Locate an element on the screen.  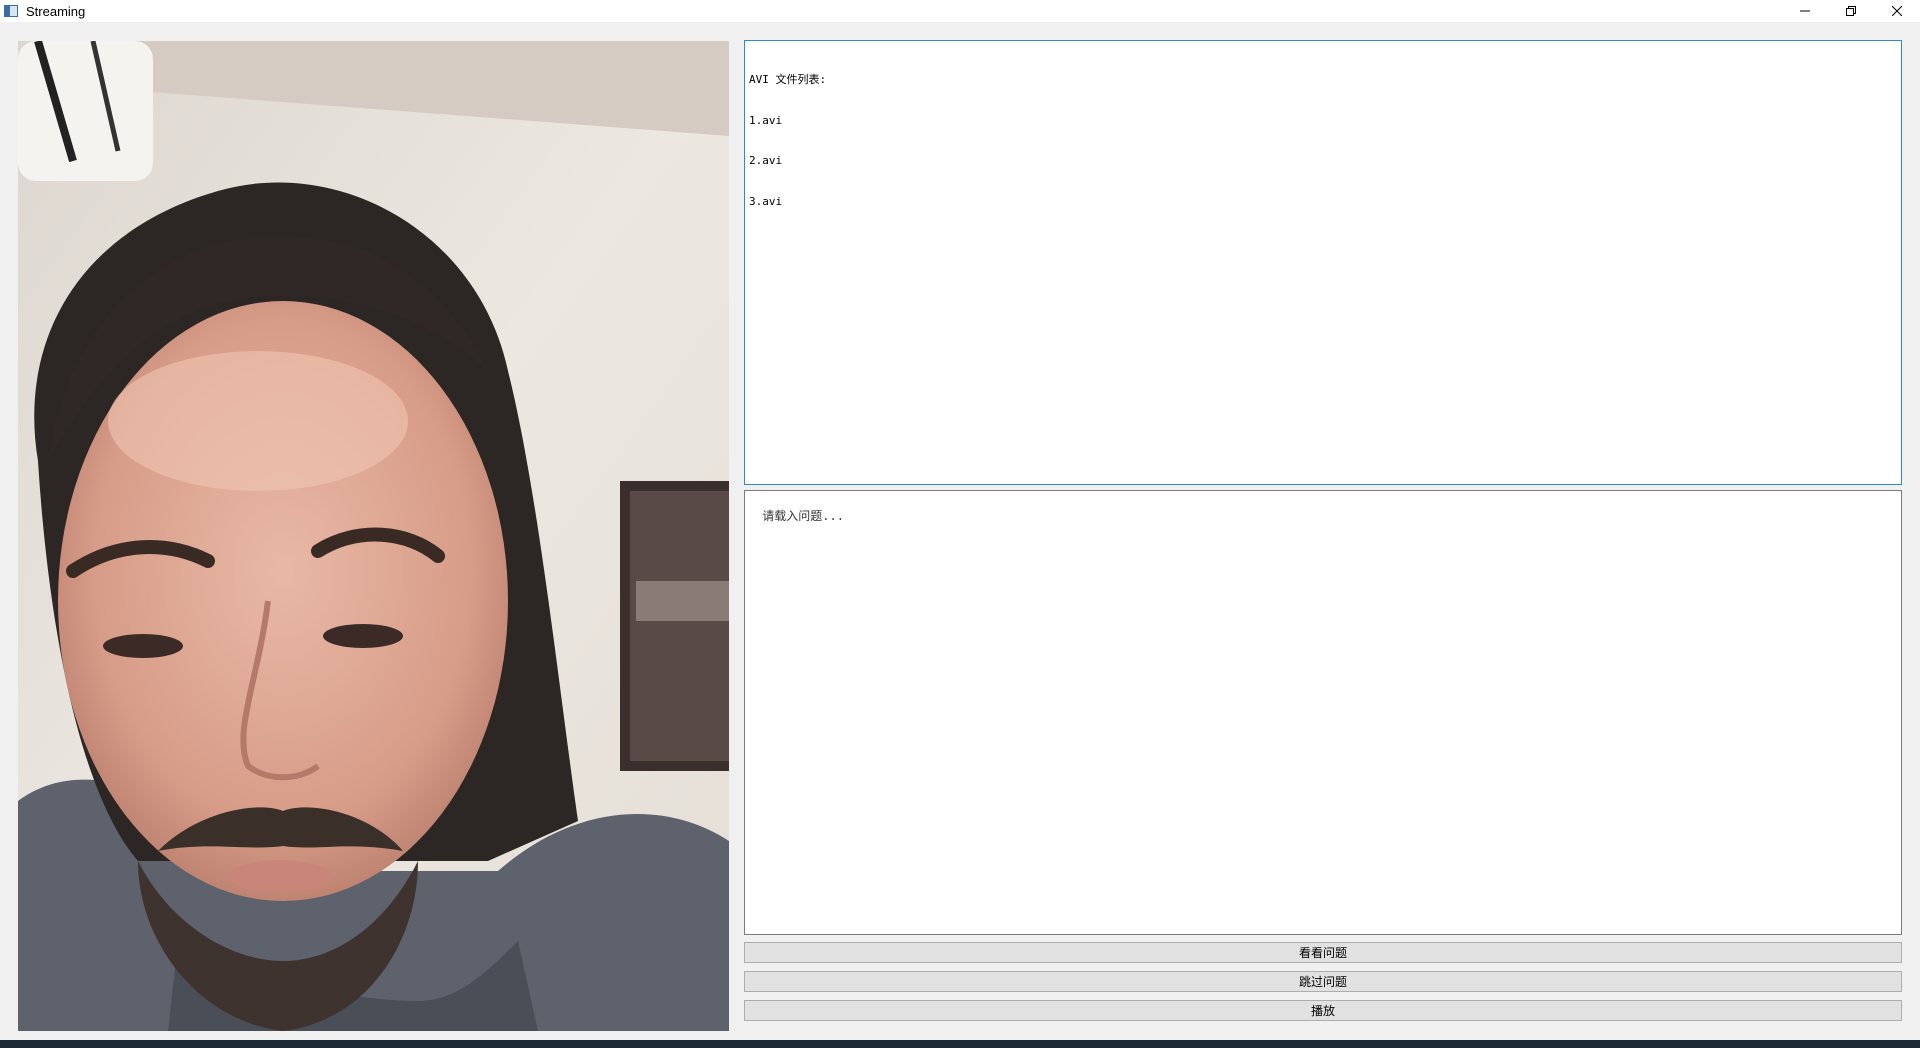
restore-icon is located at coordinates (1851, 11).